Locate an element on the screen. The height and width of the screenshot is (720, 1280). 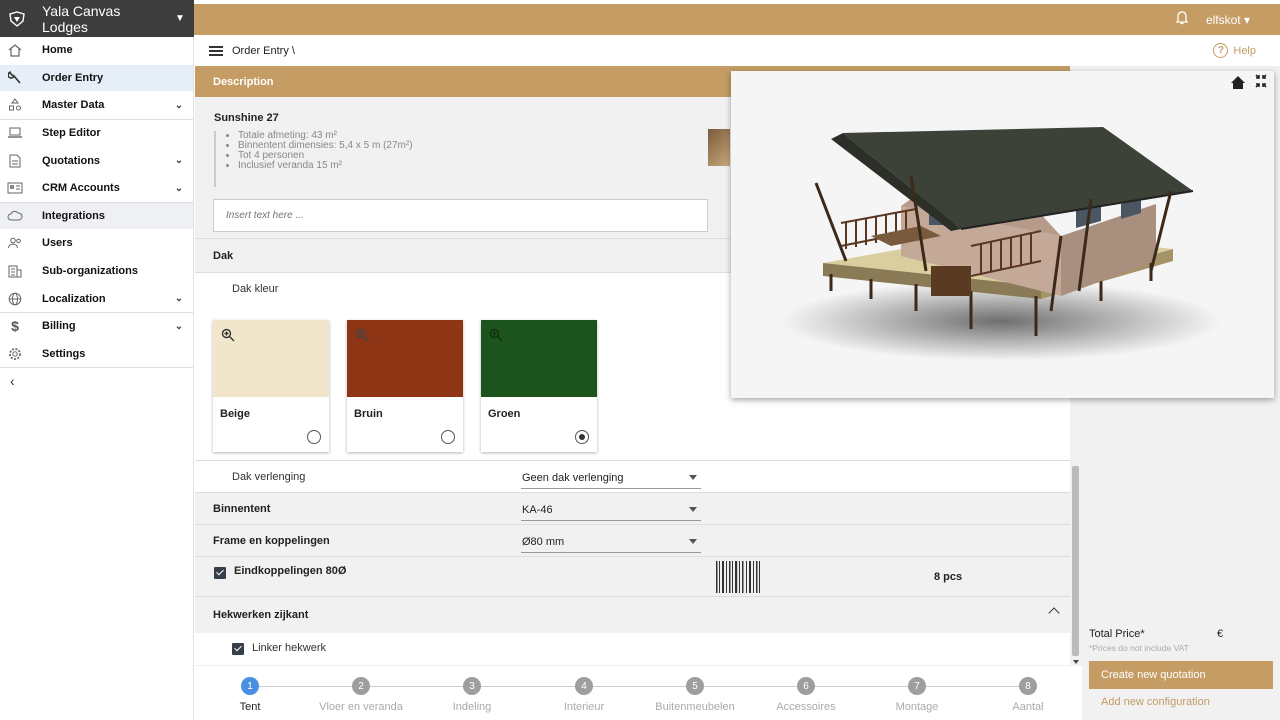
sidebar-item-home: Home is located at coordinates (96, 51).